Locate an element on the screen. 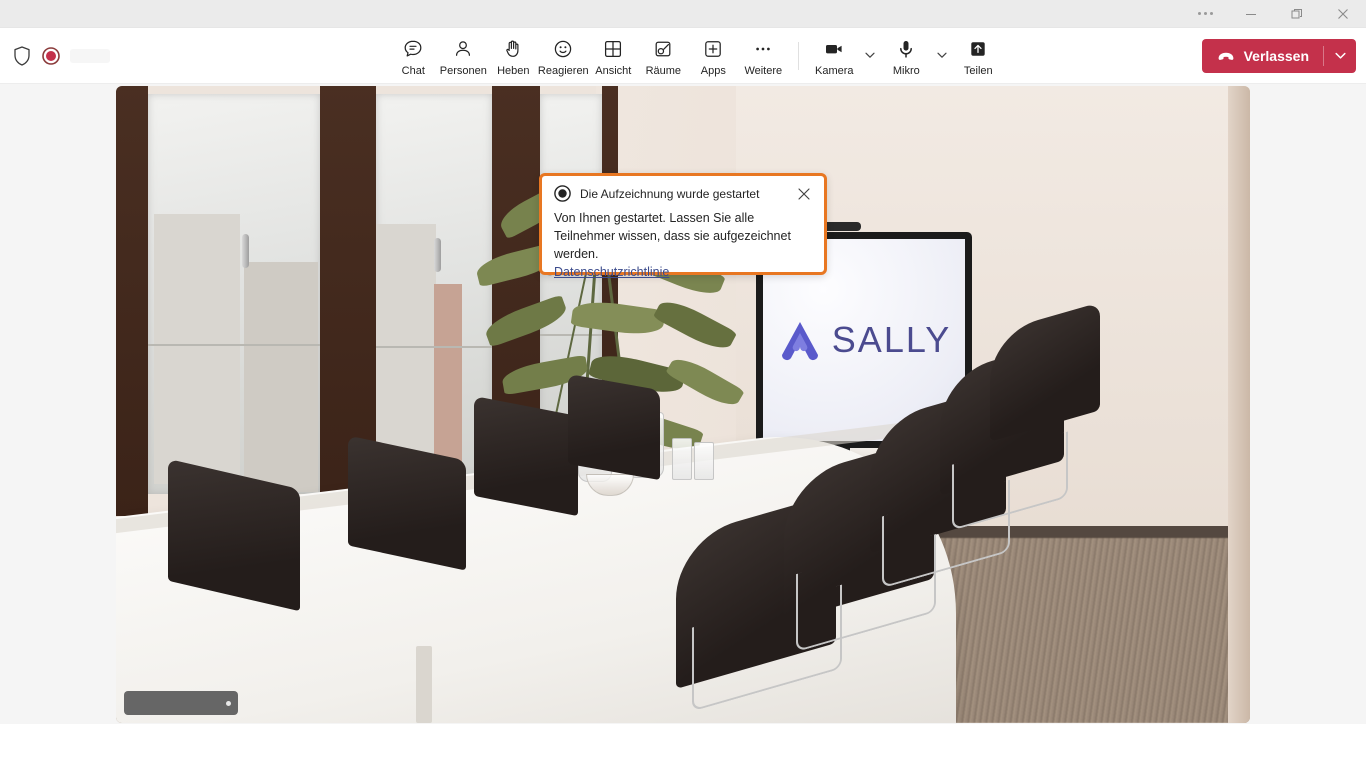  toolbar-right-group: Verlassen is located at coordinates (1279, 55).